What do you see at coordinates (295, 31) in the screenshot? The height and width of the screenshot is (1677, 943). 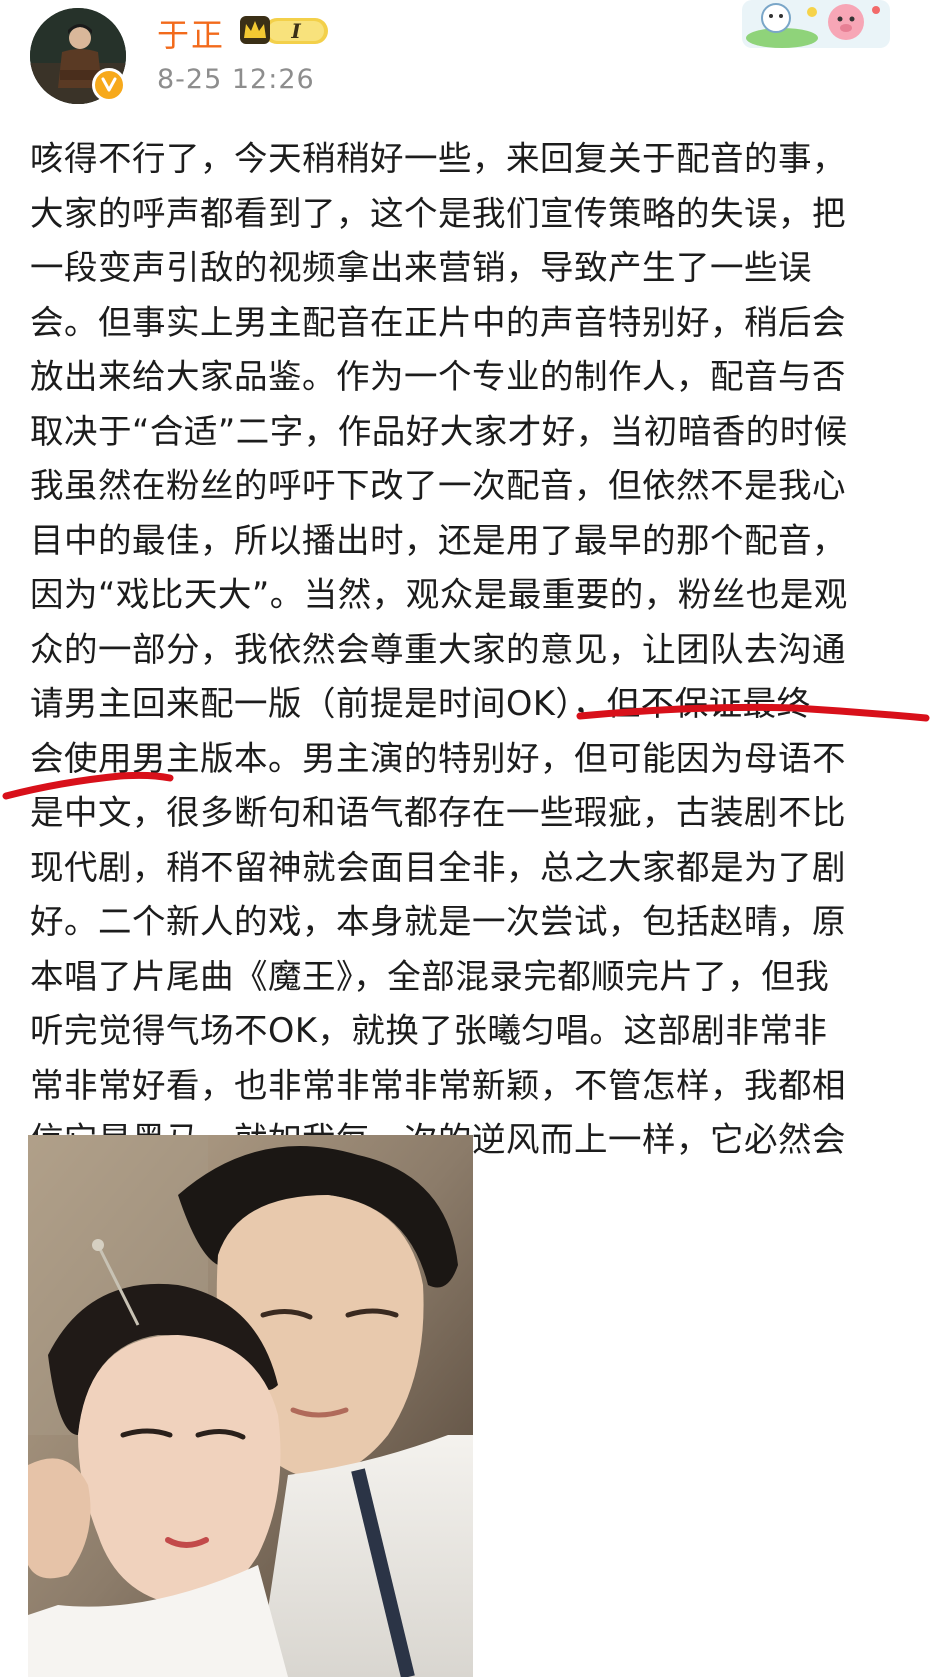 I see `vip-level-label: I` at bounding box center [295, 31].